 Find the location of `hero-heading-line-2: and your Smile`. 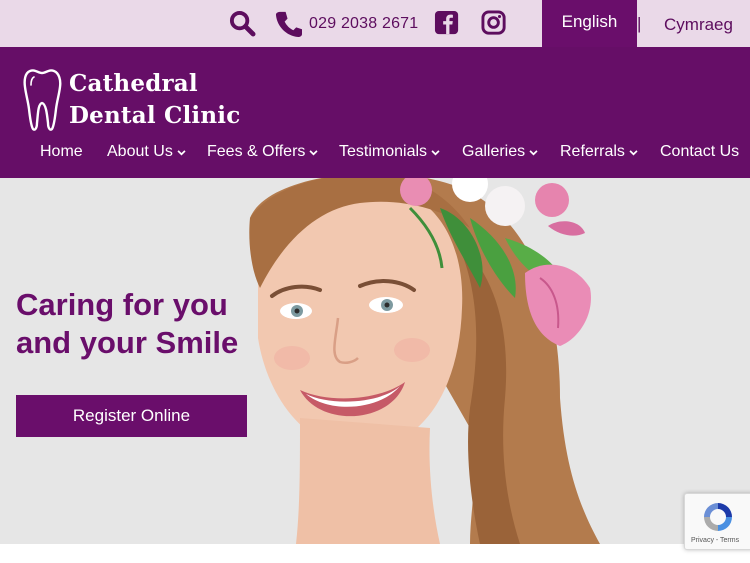

hero-heading-line-2: and your Smile is located at coordinates (127, 342).